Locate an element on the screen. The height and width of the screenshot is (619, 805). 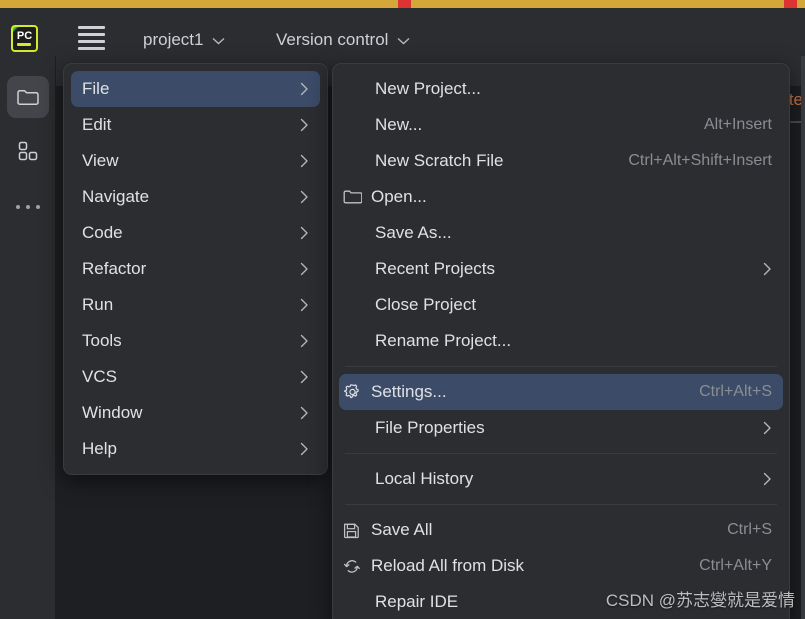
main-menu-item-run: Run is located at coordinates (195, 305).